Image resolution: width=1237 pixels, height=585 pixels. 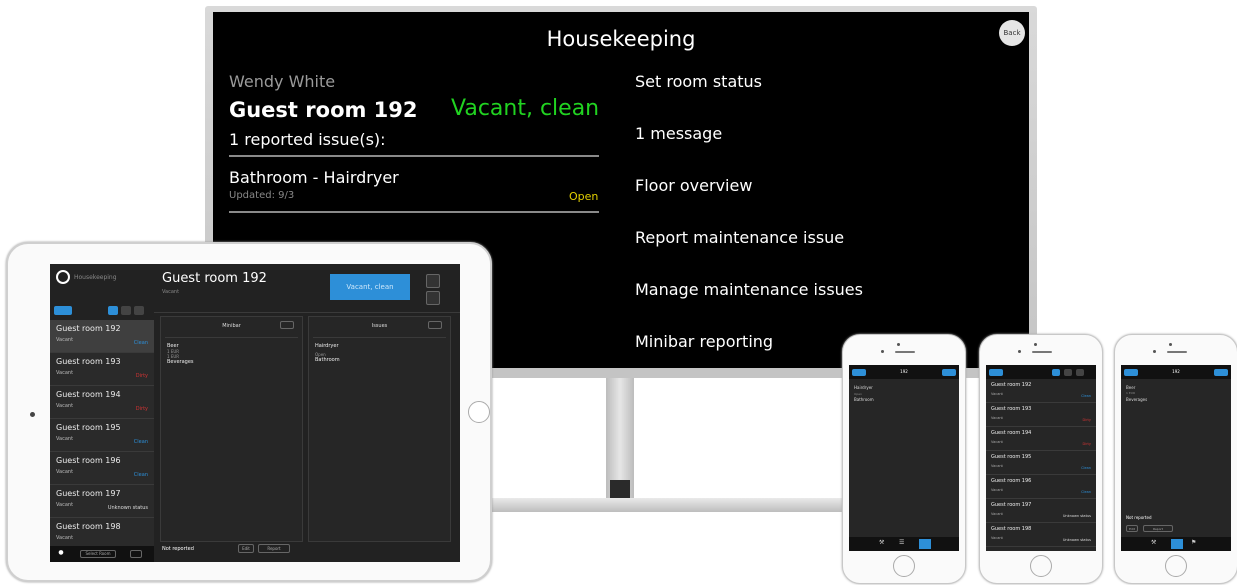 What do you see at coordinates (98, 554) in the screenshot?
I see `select-room-button: Select Room` at bounding box center [98, 554].